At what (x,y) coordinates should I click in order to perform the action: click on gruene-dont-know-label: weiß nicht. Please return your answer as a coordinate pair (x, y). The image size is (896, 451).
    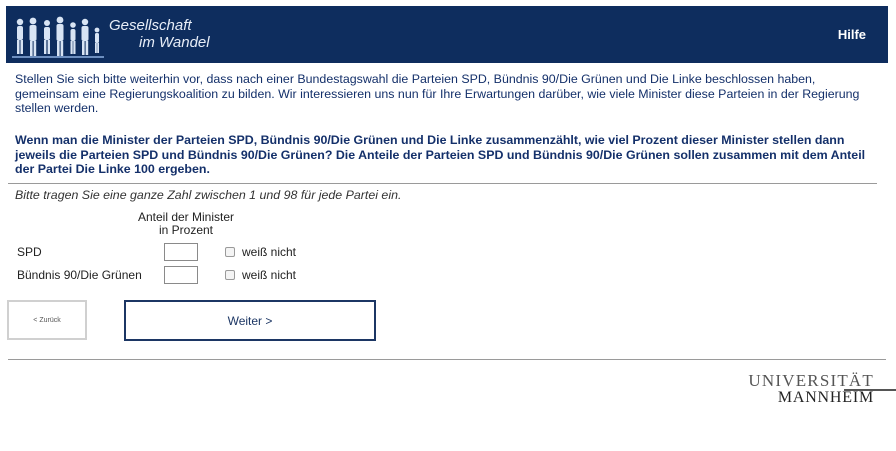
    Looking at the image, I should click on (269, 275).